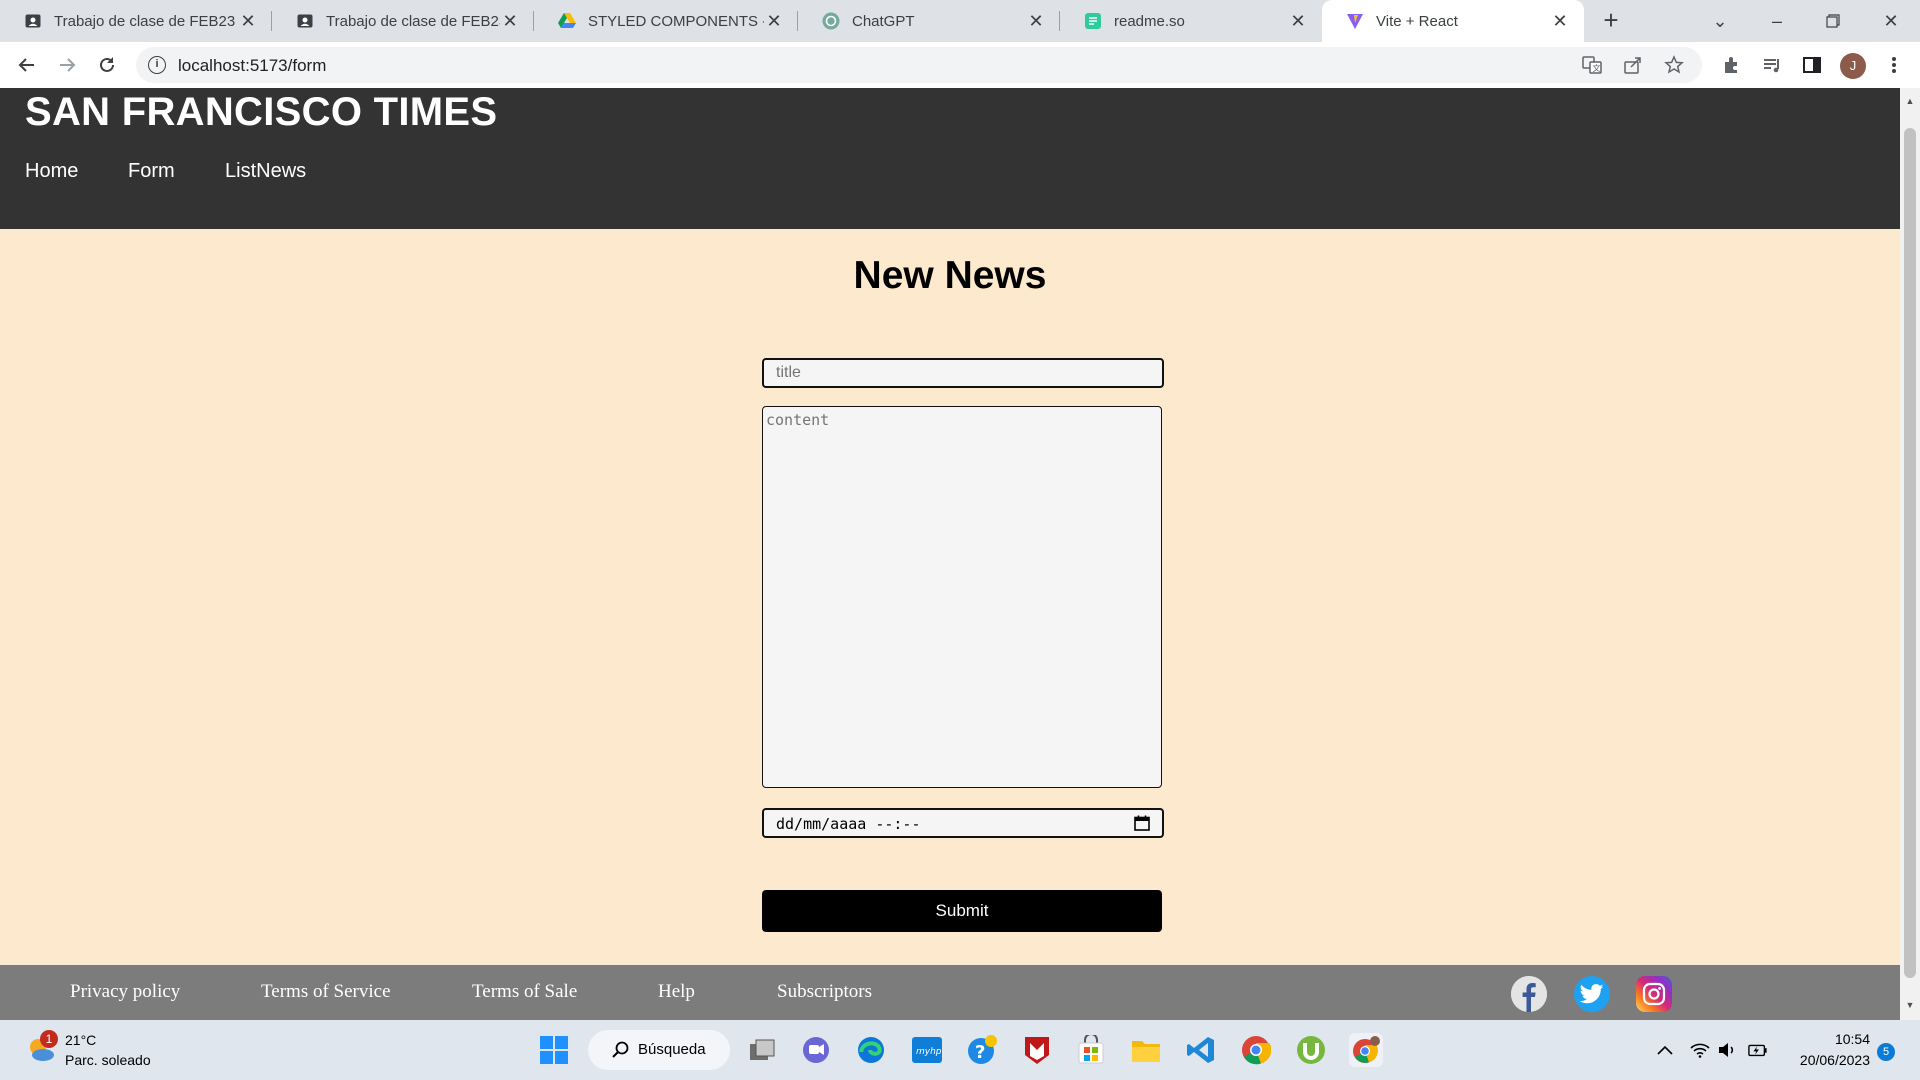  Describe the element at coordinates (261, 112) in the screenshot. I see `site-brand: SAN FRANCISCO TIMES` at that location.